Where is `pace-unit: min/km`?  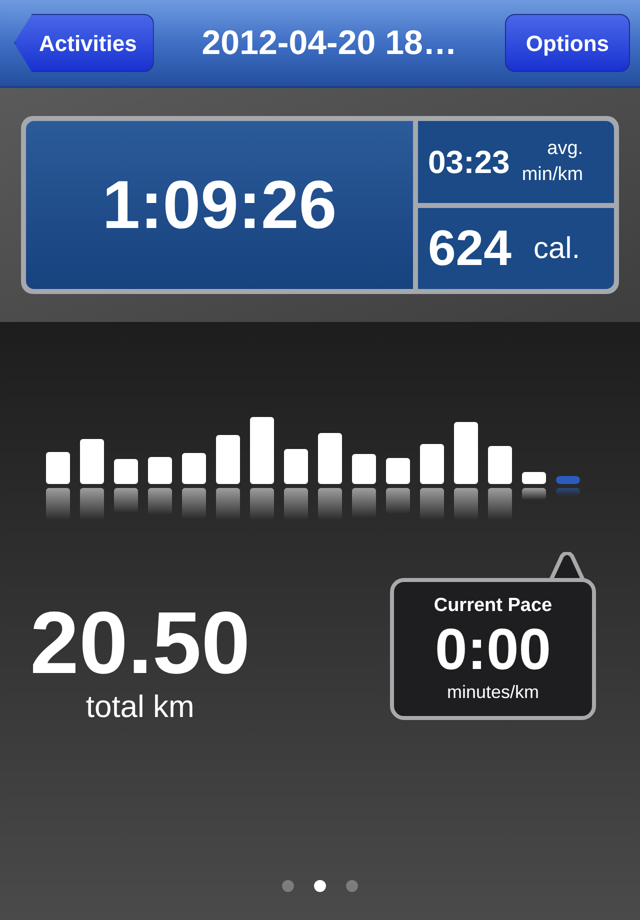 pace-unit: min/km is located at coordinates (553, 174).